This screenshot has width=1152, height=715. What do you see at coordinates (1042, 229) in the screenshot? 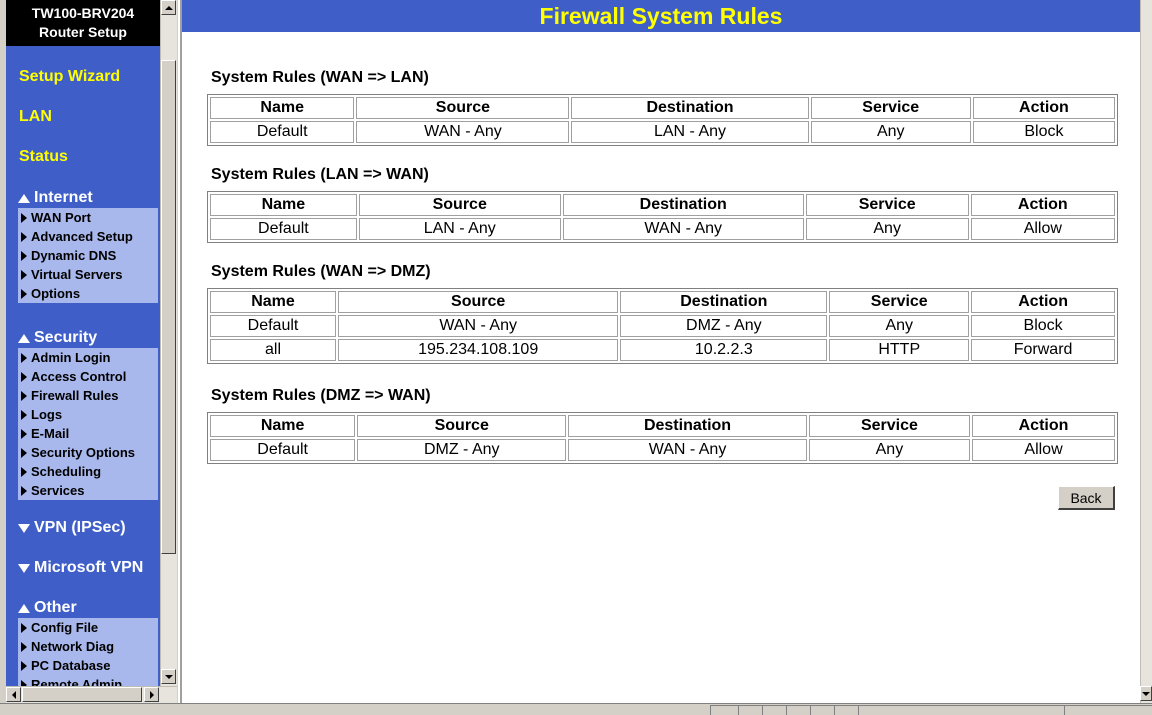
I see `cell-action: Allow` at bounding box center [1042, 229].